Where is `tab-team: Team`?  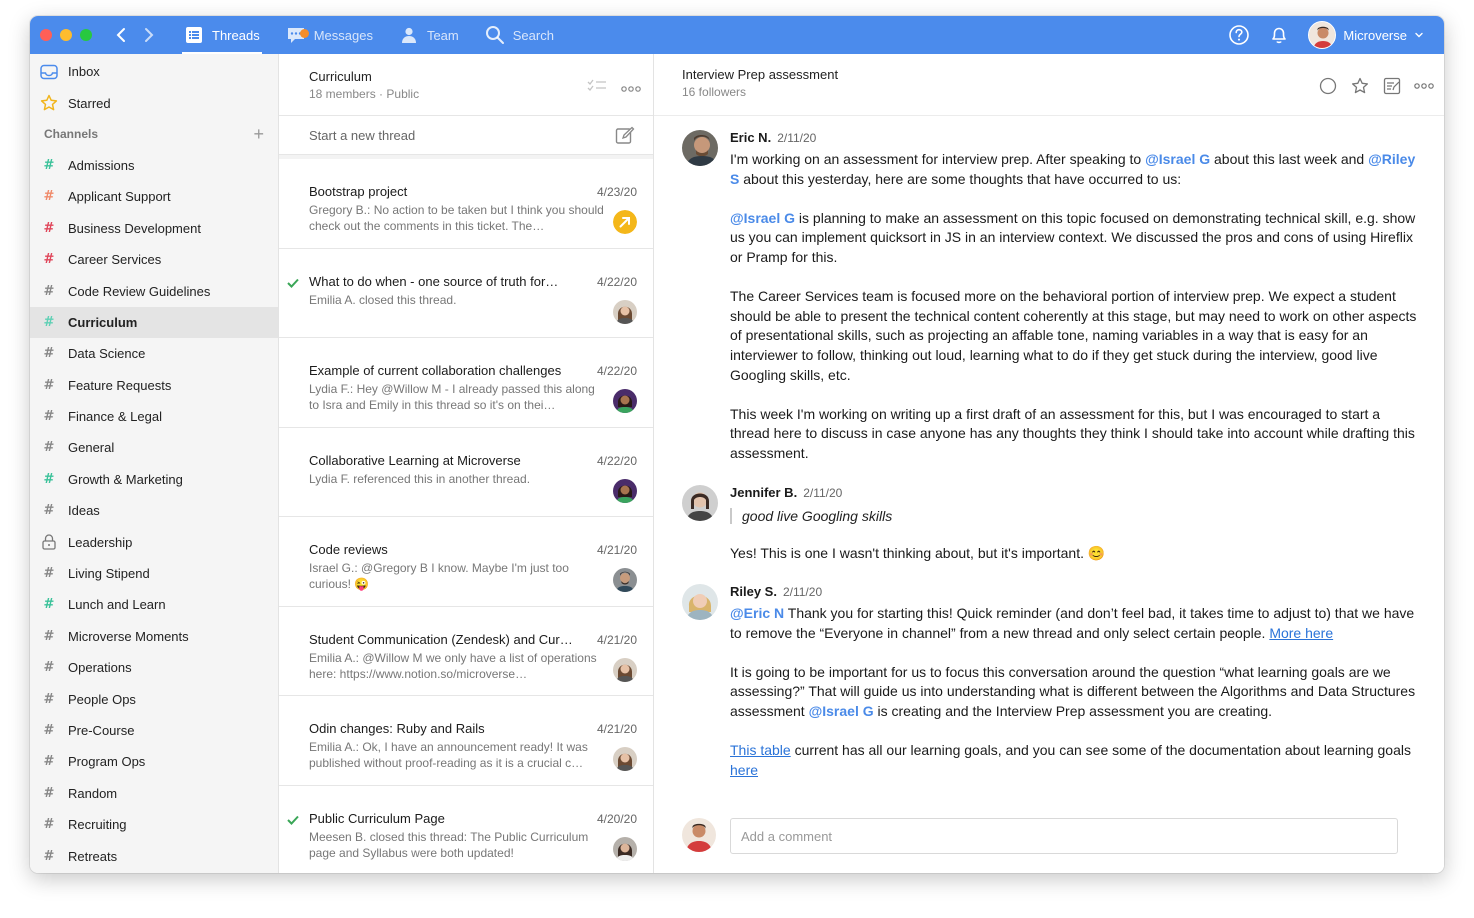
tab-team: Team is located at coordinates (429, 35).